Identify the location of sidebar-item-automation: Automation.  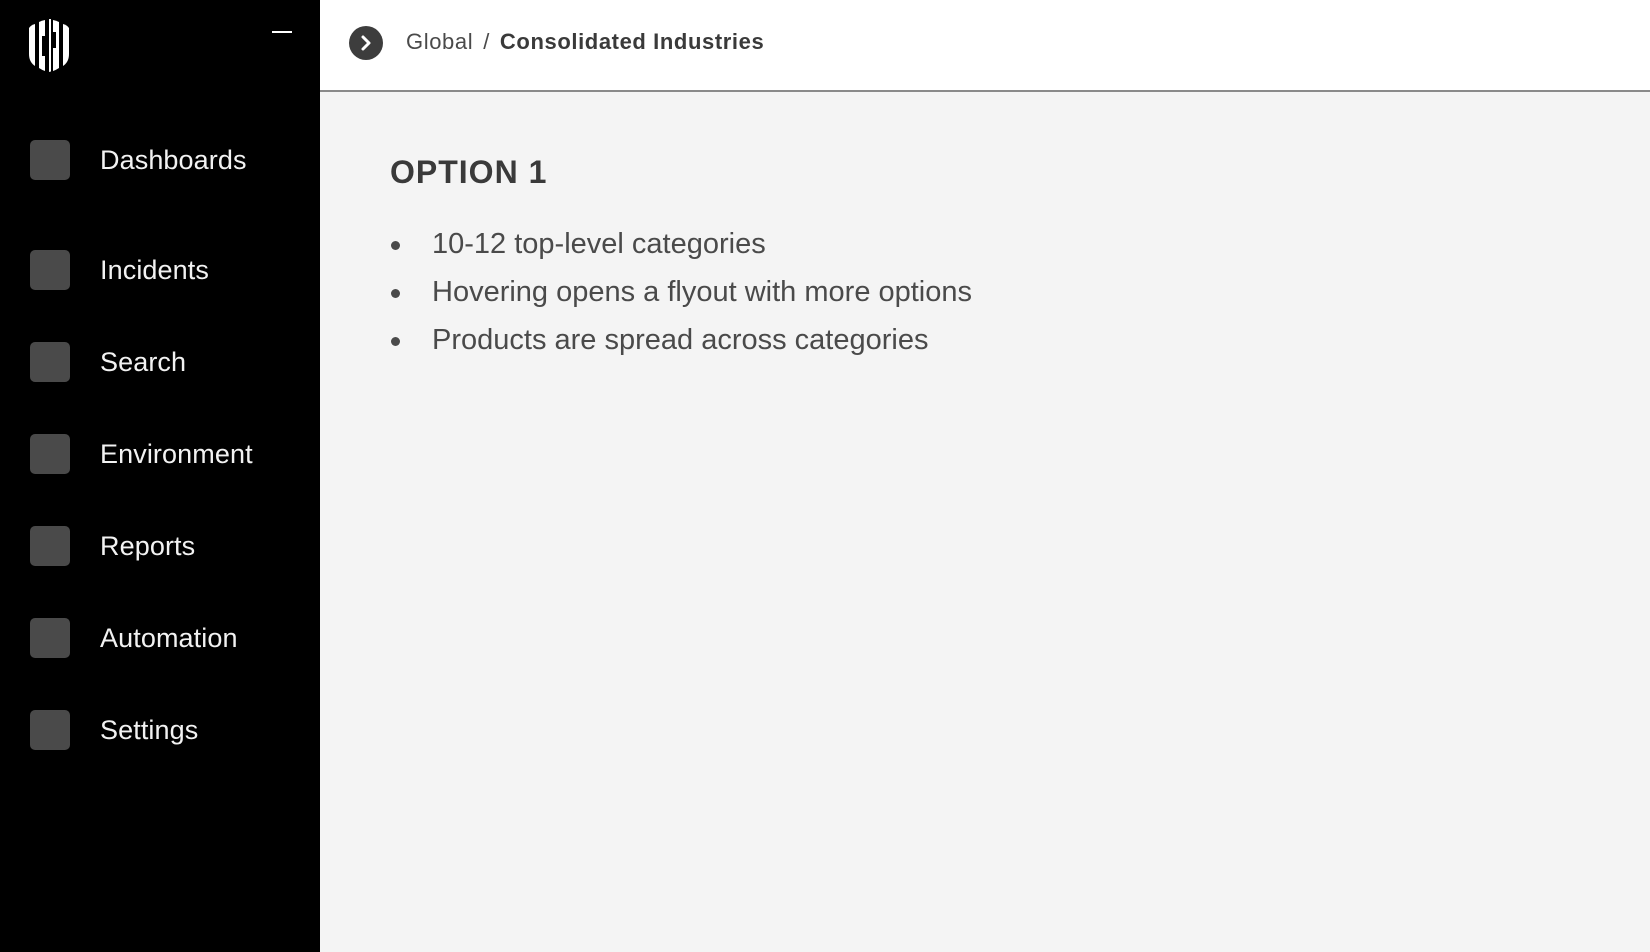
(160, 638).